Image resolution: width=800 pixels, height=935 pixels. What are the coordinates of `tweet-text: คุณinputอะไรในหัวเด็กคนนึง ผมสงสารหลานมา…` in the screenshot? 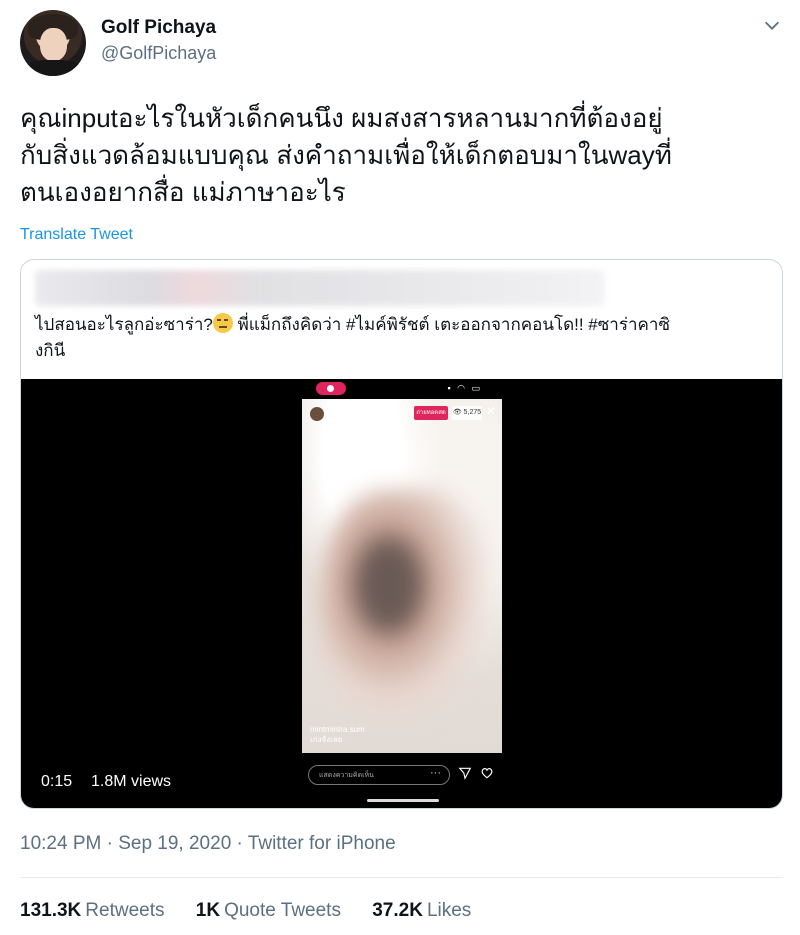 It's located at (405, 155).